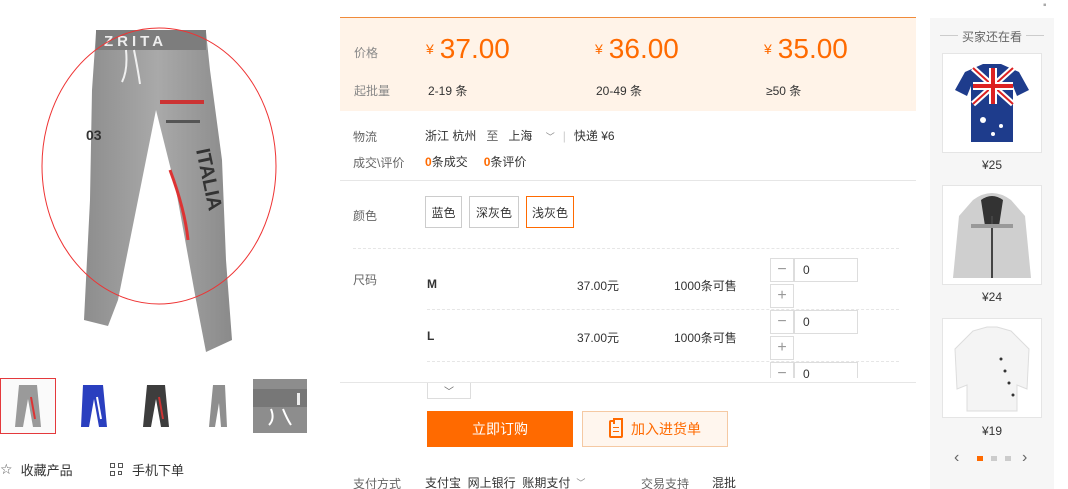  What do you see at coordinates (784, 91) in the screenshot?
I see `tier-qty-3: ≥50 条` at bounding box center [784, 91].